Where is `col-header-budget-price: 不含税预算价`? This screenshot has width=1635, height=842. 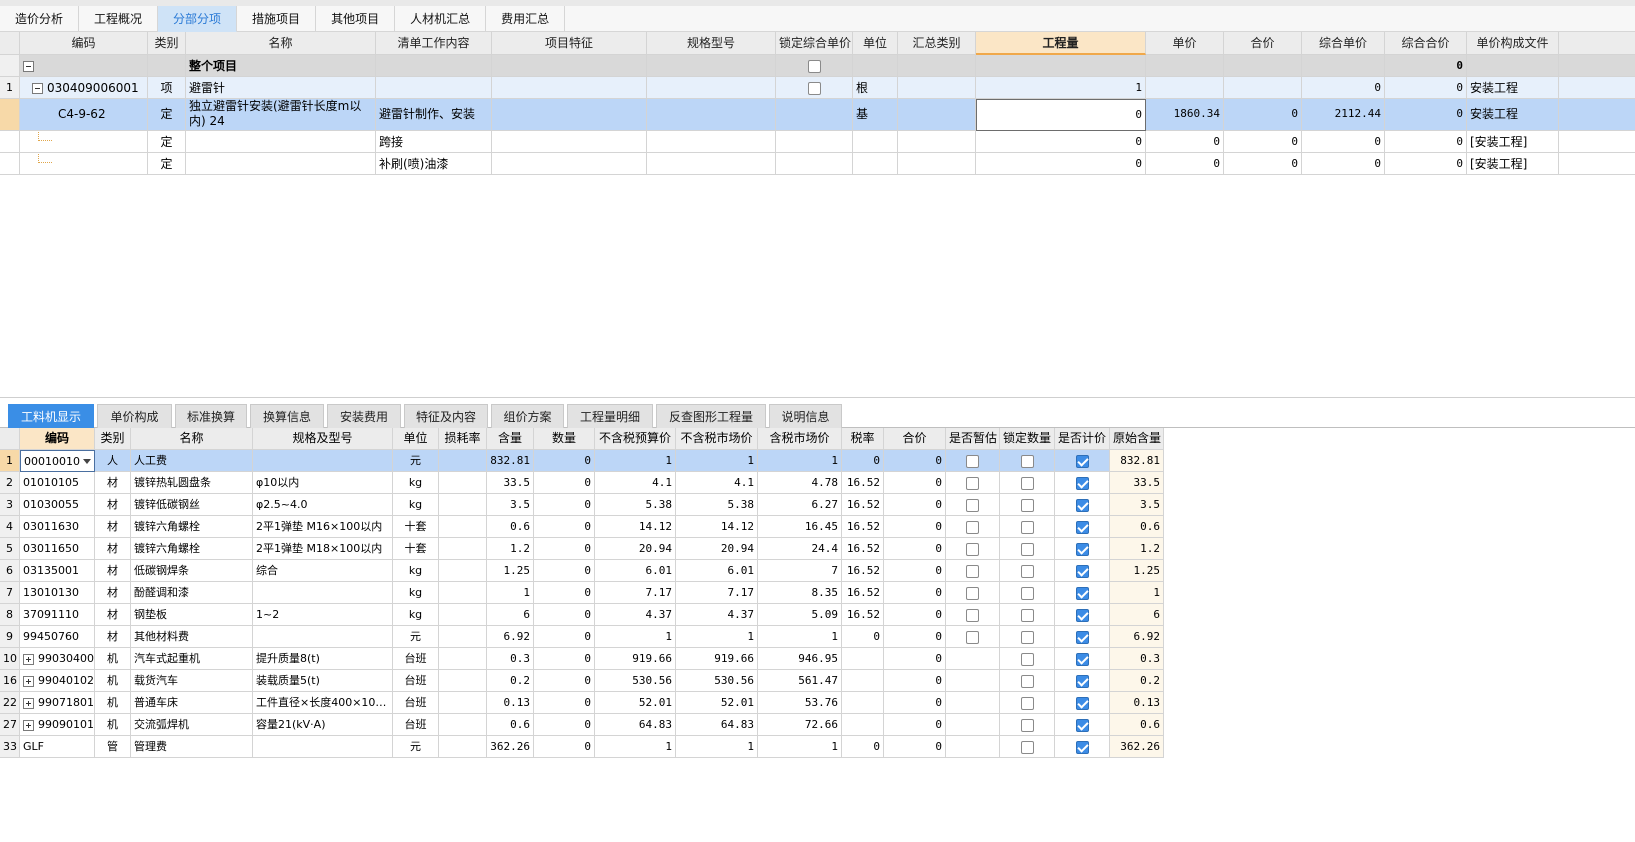
col-header-budget-price: 不含税预算价 is located at coordinates (635, 439).